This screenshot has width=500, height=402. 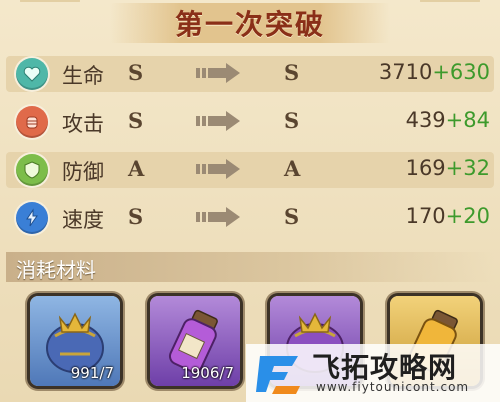 What do you see at coordinates (83, 76) in the screenshot?
I see `stat-label: 生命` at bounding box center [83, 76].